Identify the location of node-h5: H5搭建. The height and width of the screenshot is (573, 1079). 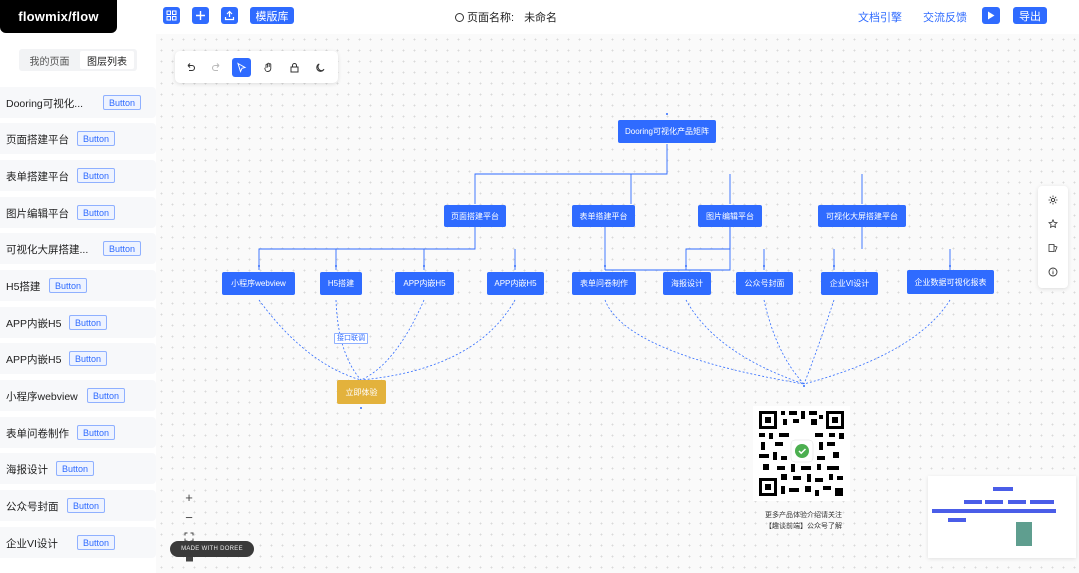
(341, 283).